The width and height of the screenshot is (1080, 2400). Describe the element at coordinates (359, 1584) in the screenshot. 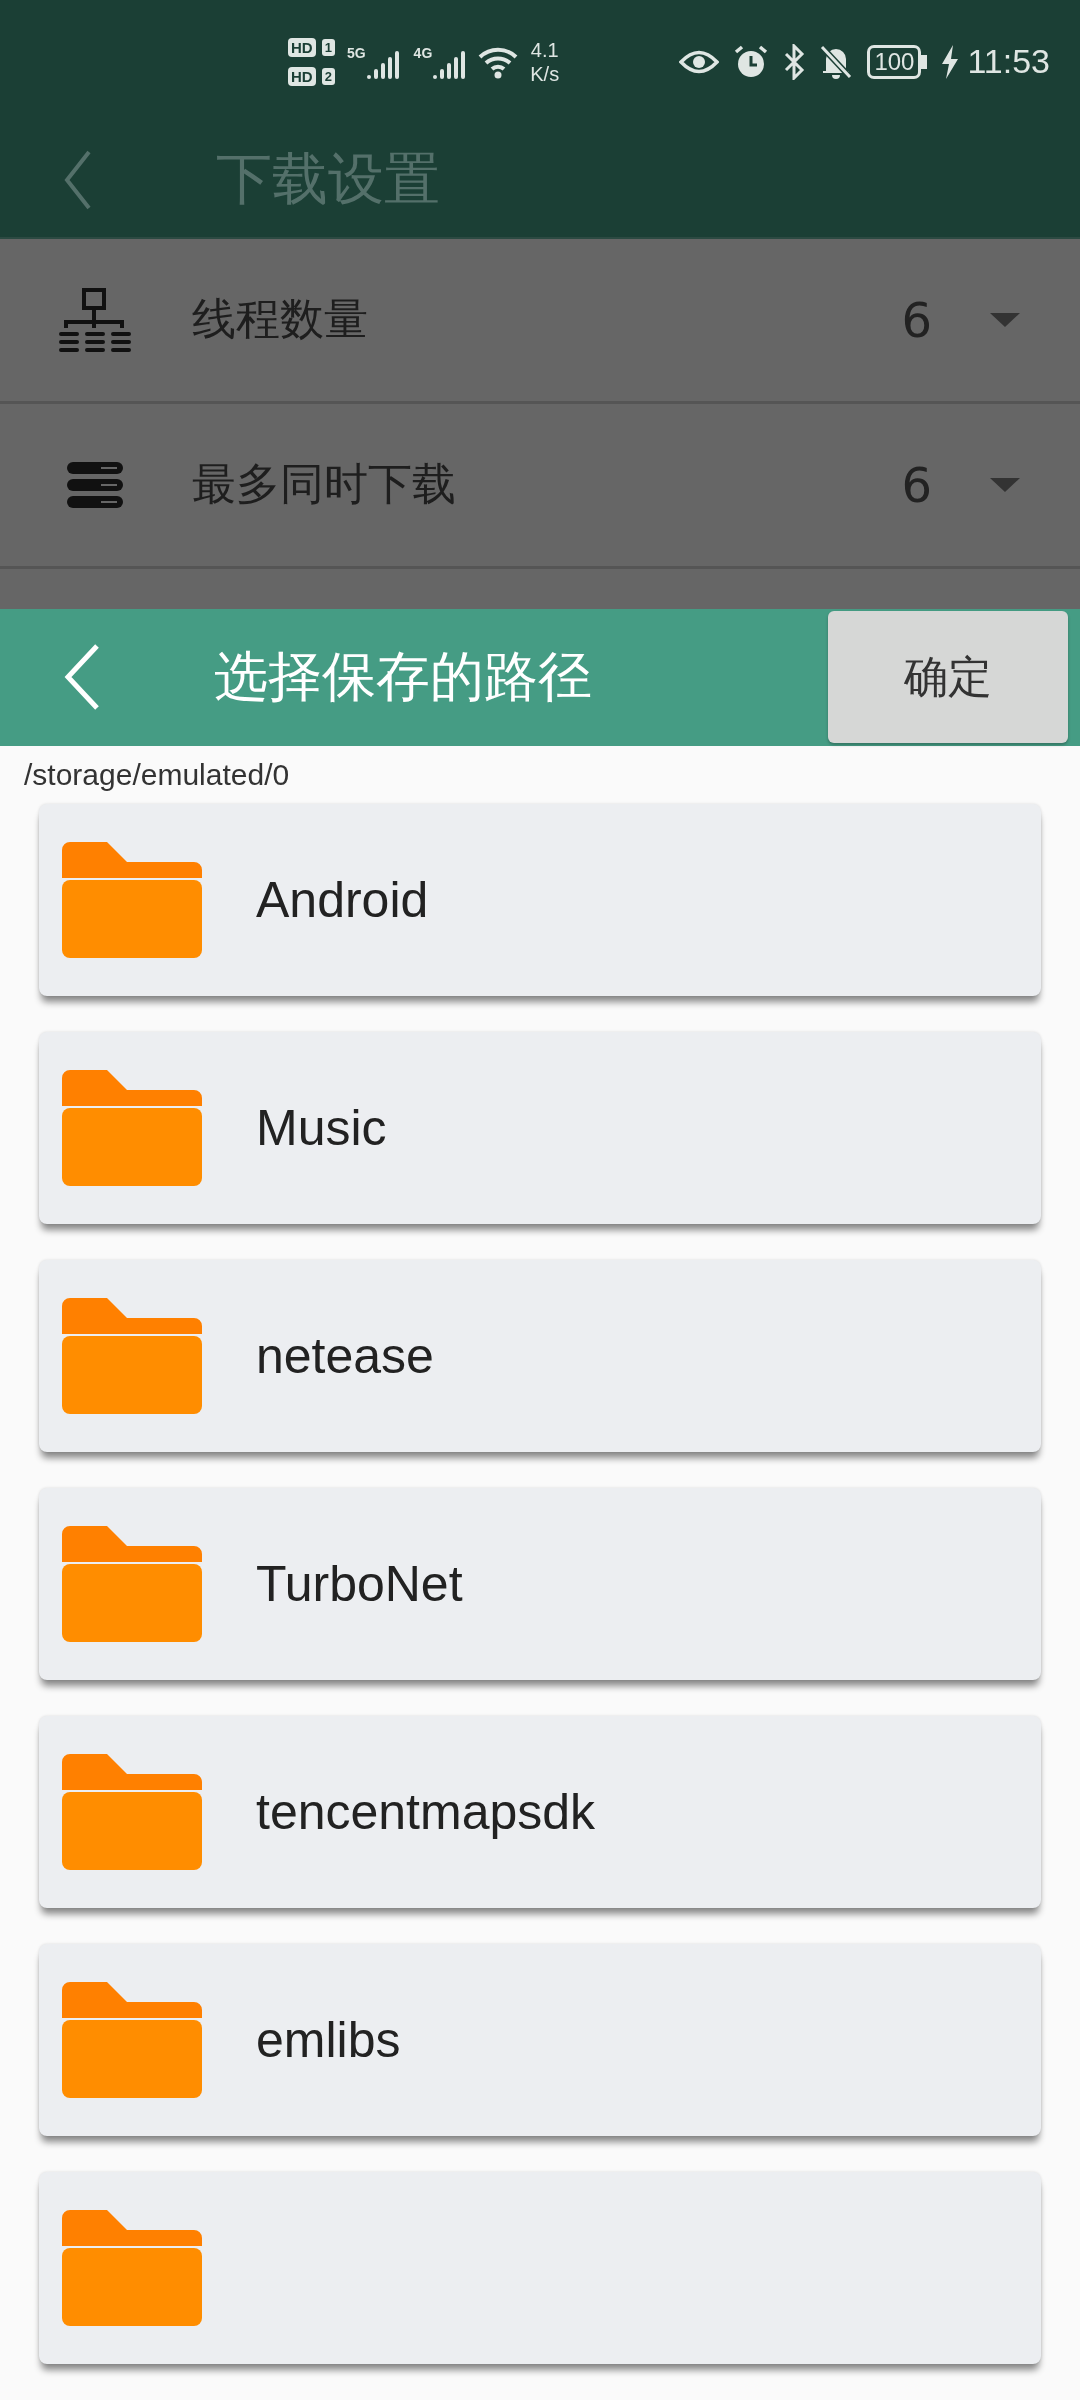

I see `folder-name: TurboNet` at that location.